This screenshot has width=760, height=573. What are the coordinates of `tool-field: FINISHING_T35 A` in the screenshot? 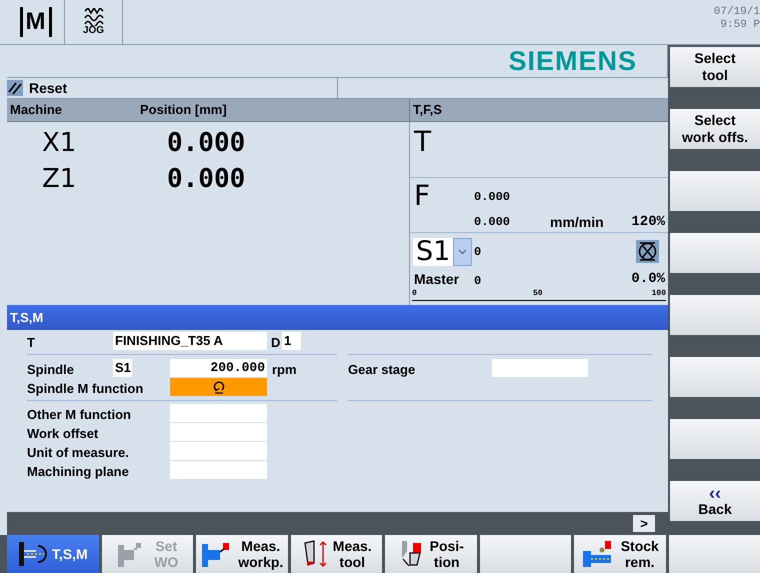 It's located at (190, 341).